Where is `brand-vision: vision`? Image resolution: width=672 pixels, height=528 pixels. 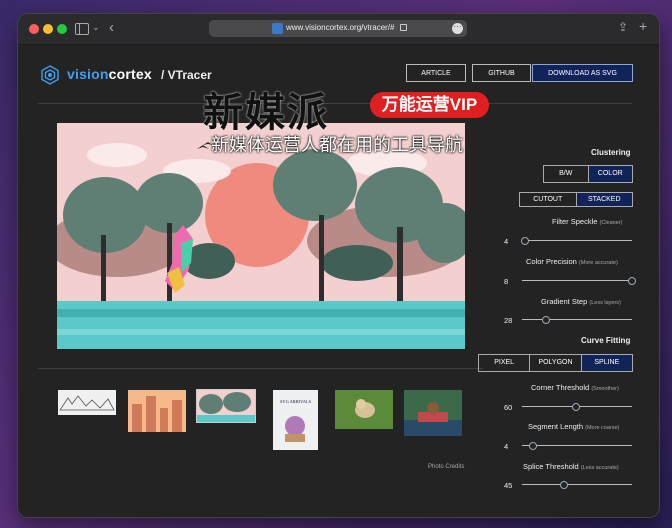 brand-vision: vision is located at coordinates (88, 74).